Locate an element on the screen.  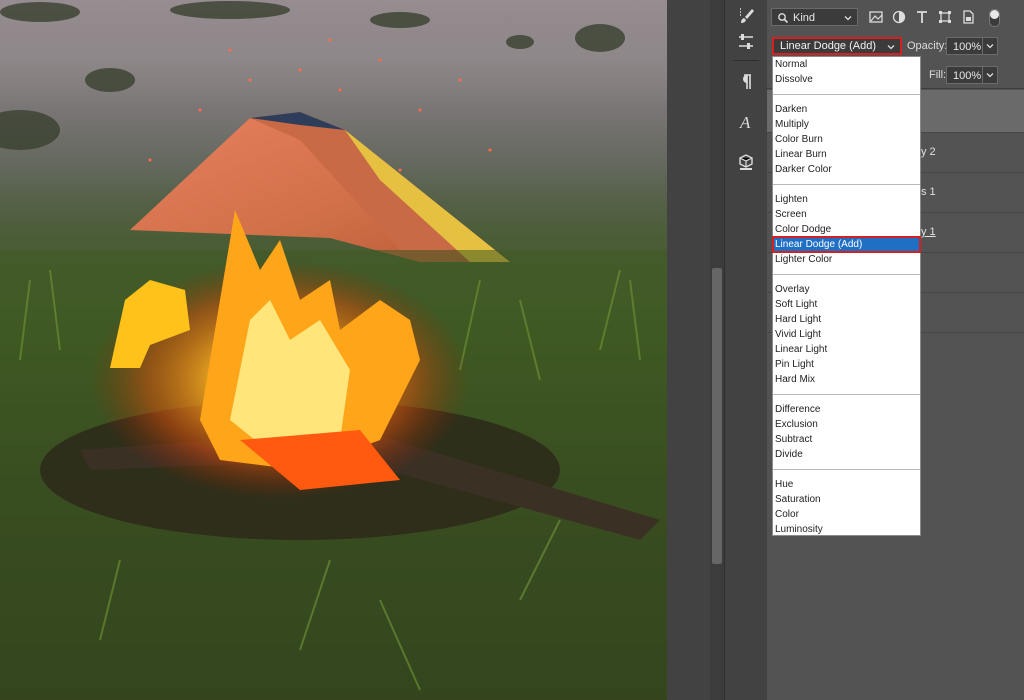
blend-mode-option-saturation: Saturation is located at coordinates (846, 499).